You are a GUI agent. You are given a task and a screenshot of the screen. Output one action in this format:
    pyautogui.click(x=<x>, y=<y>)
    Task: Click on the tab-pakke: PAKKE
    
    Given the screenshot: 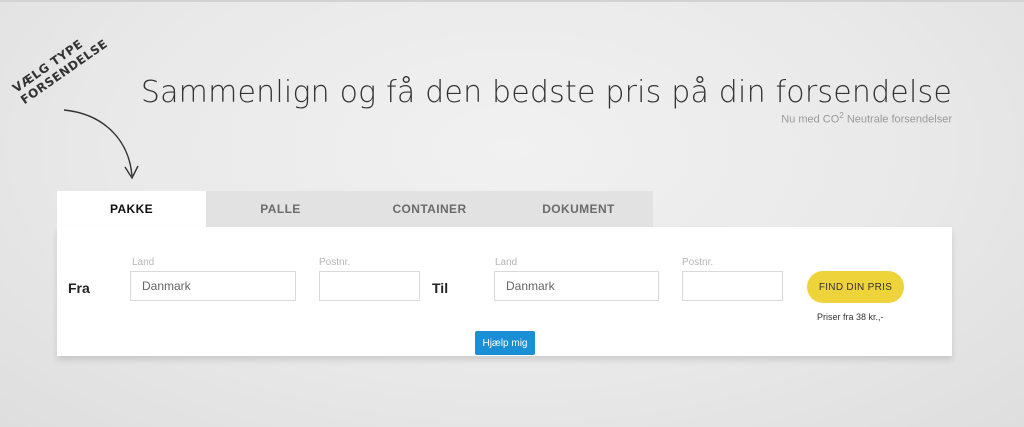 What is the action you would take?
    pyautogui.click(x=131, y=209)
    